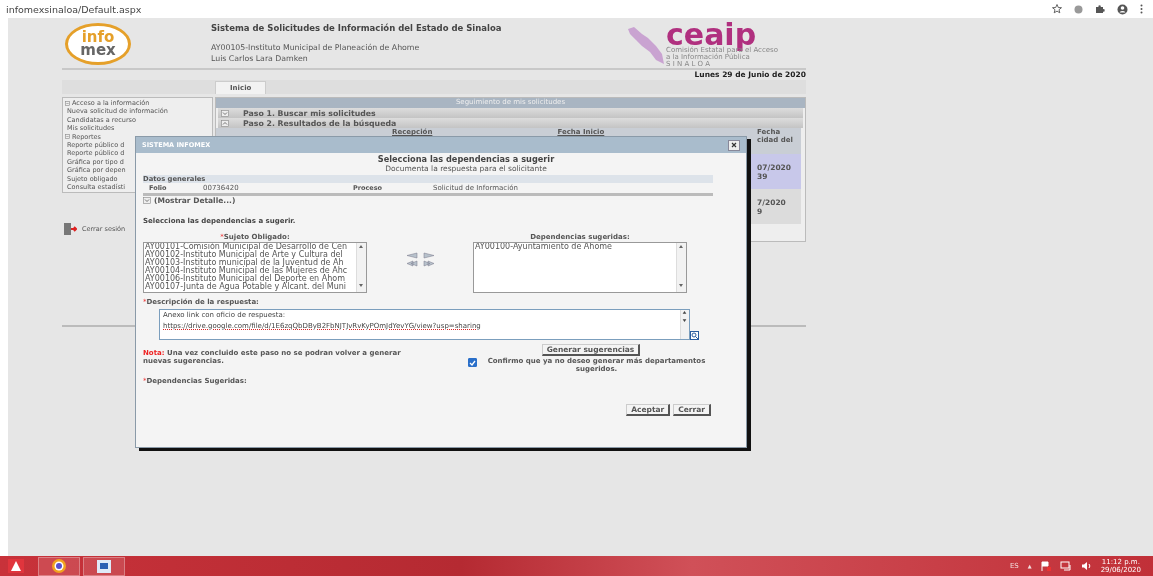 This screenshot has height=576, width=1153. I want to click on list-option: AY00106-Instituto Municipal del Deporte en Ahom, so click(250, 279).